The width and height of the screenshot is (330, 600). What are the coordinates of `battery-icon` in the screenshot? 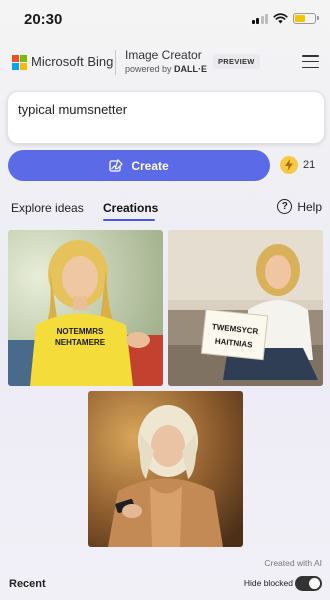 It's located at (306, 18).